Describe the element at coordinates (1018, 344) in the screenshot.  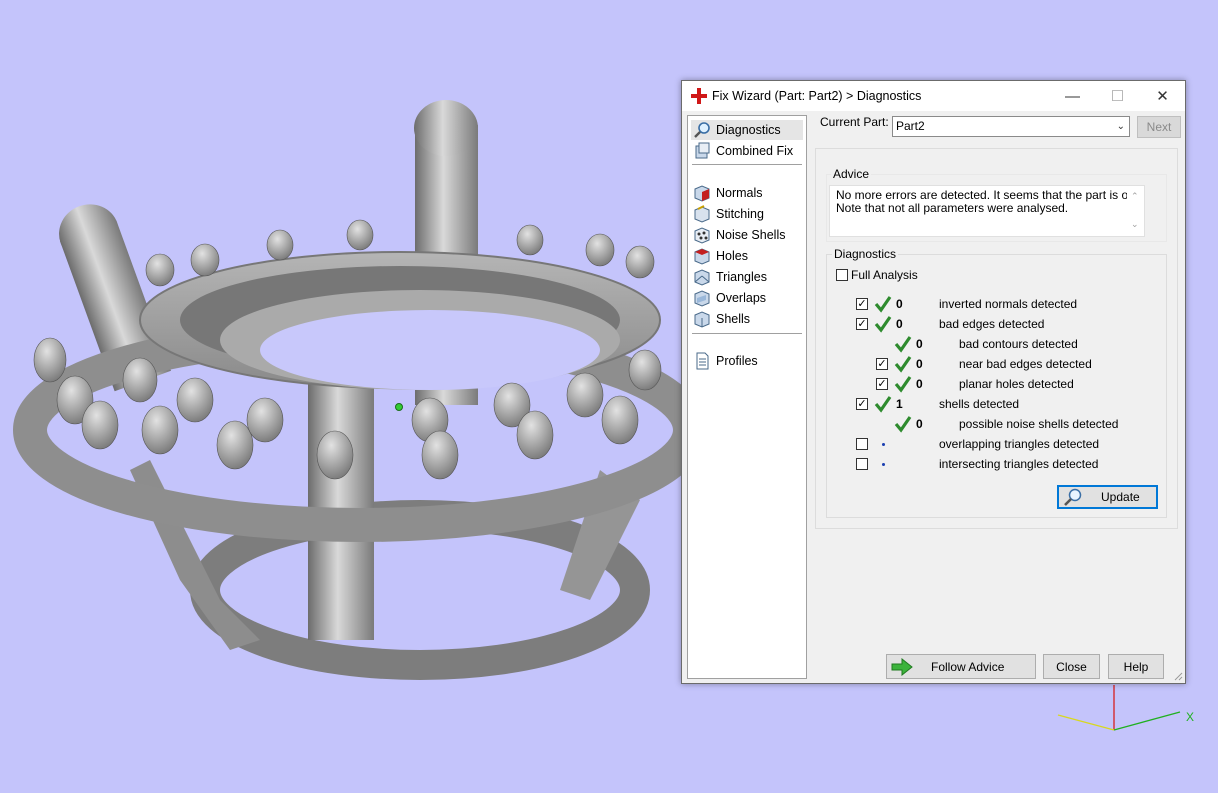
I see `bad-contours-label: bad contours detected` at that location.